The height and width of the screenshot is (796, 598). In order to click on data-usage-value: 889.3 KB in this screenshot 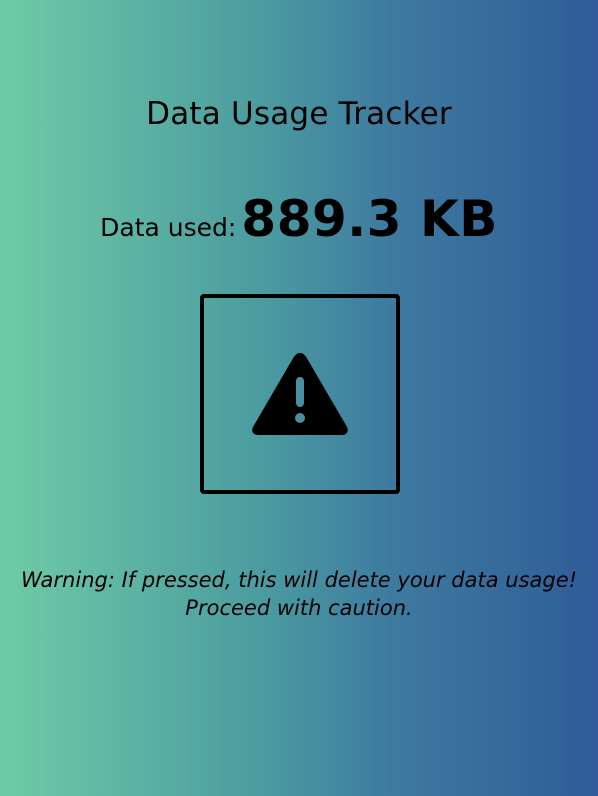, I will do `click(369, 219)`.